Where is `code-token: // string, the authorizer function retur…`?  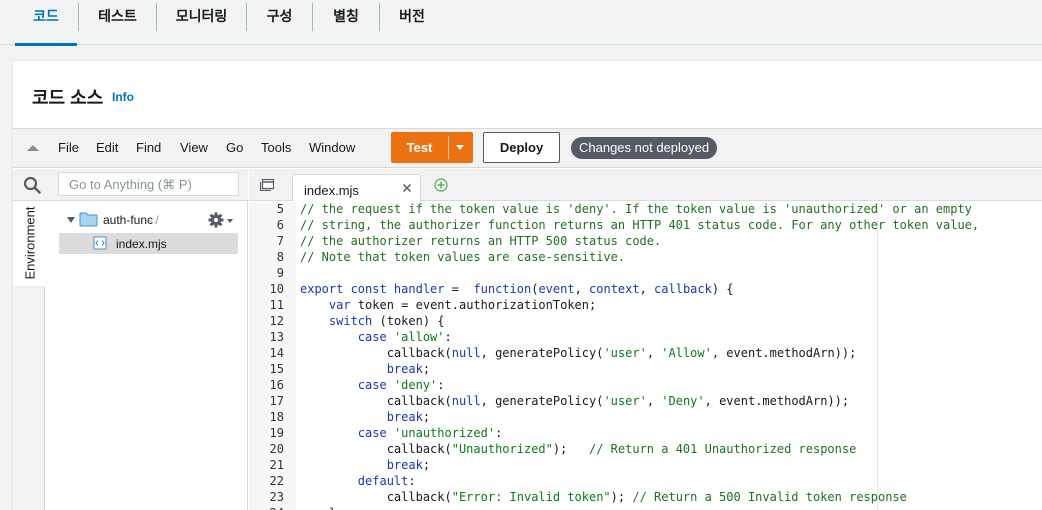
code-token: // string, the authorizer function retur… is located at coordinates (640, 225).